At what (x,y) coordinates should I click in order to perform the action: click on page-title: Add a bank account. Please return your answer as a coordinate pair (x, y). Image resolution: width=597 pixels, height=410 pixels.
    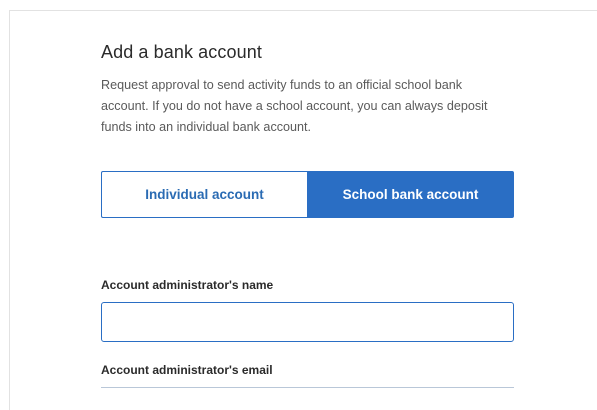
    Looking at the image, I should click on (181, 52).